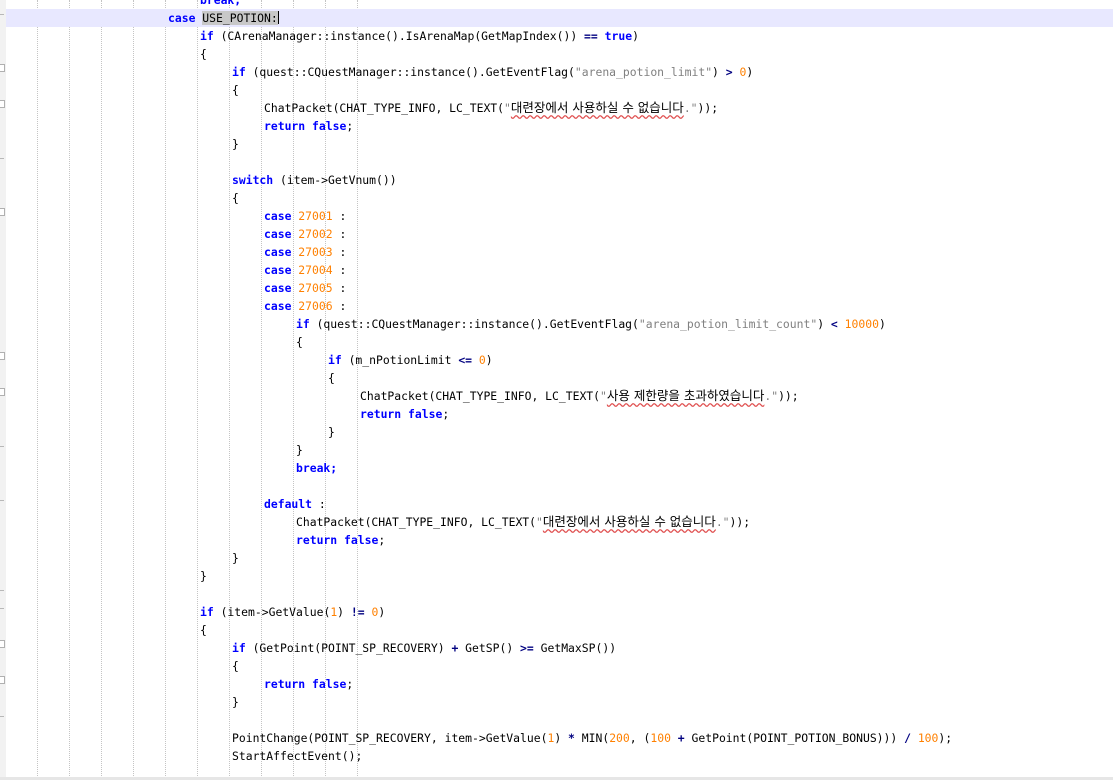 This screenshot has width=1113, height=780. I want to click on code-token: if, so click(207, 36).